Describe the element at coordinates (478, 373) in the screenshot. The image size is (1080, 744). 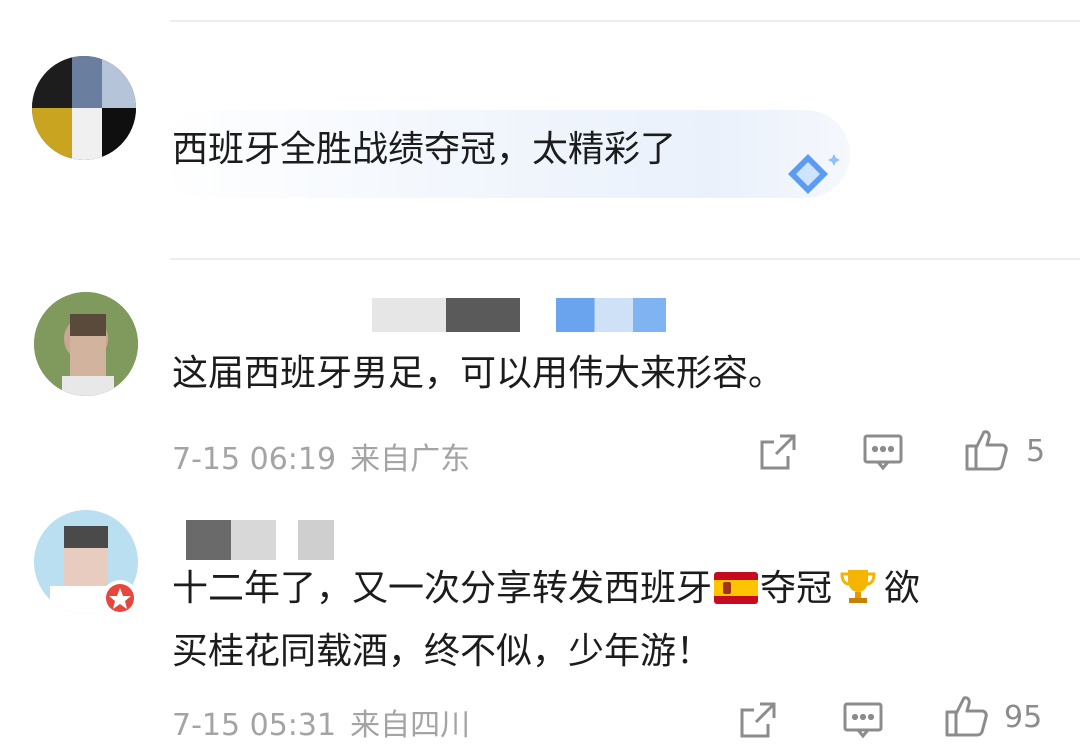
I see `comment-text: 这届西班牙男足，可以用伟大来形容。` at that location.